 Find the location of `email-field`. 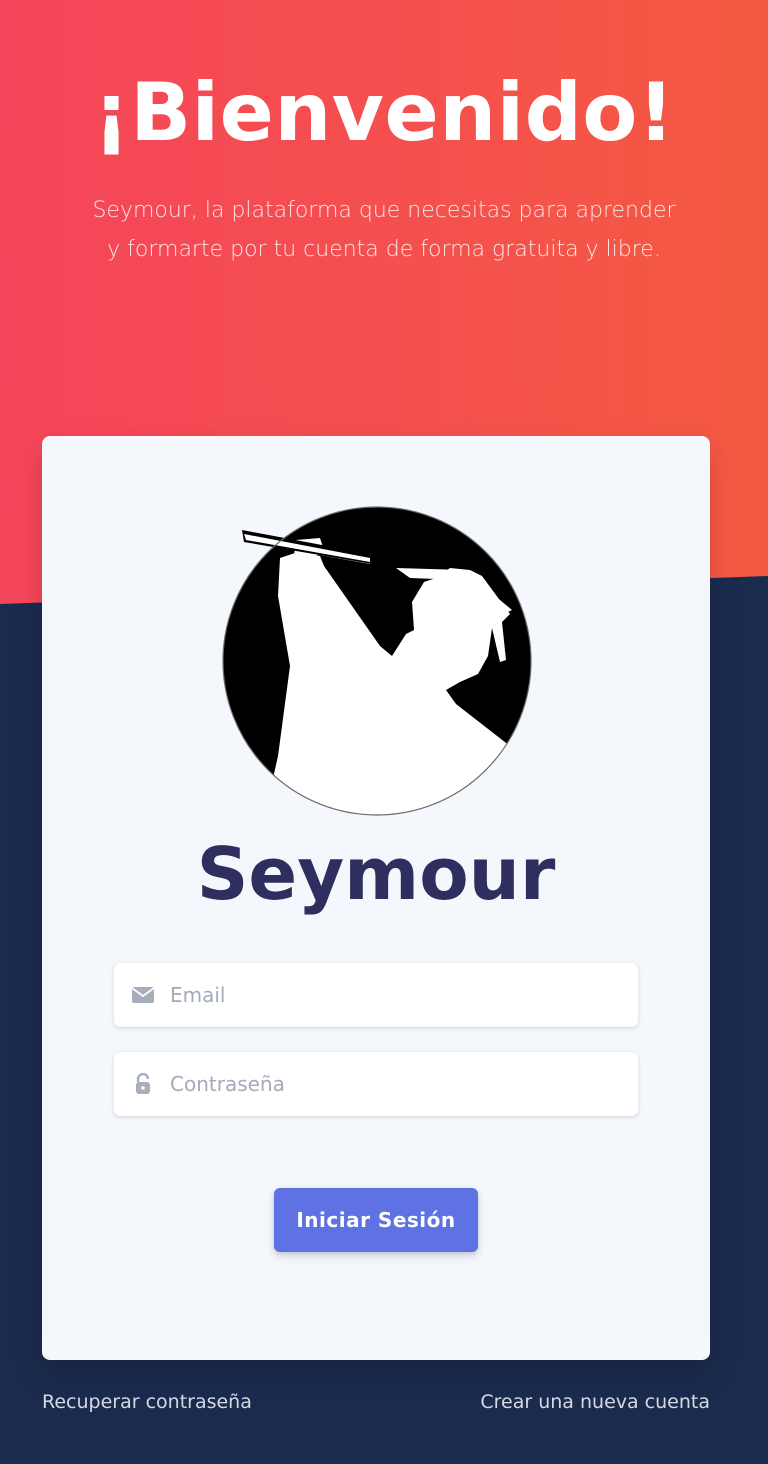

email-field is located at coordinates (376, 995).